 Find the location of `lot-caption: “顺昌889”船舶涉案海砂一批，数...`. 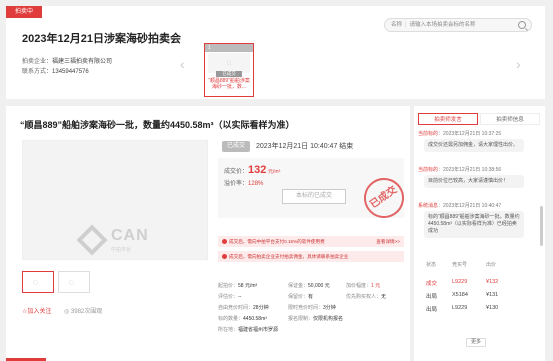

lot-caption: “顺昌889”船舶涉案海砂一批，数... is located at coordinates (229, 84).